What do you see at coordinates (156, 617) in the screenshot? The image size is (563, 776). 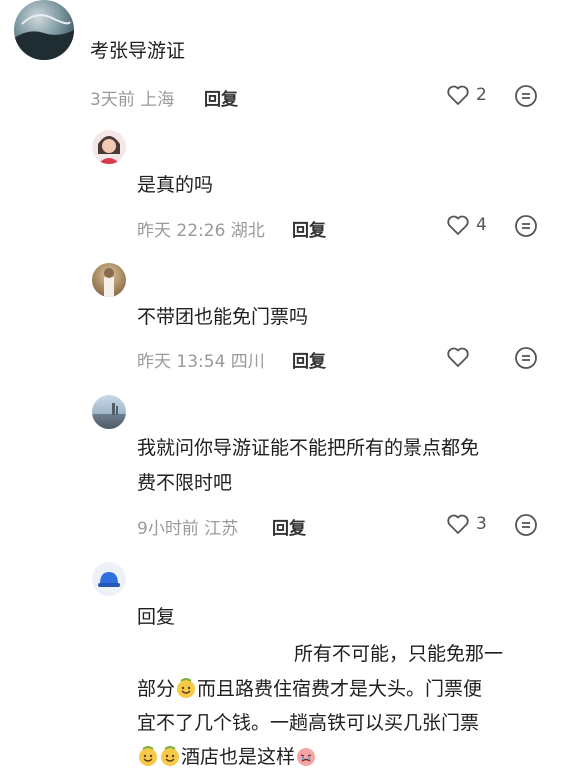 I see `reply-prefix: 回复` at bounding box center [156, 617].